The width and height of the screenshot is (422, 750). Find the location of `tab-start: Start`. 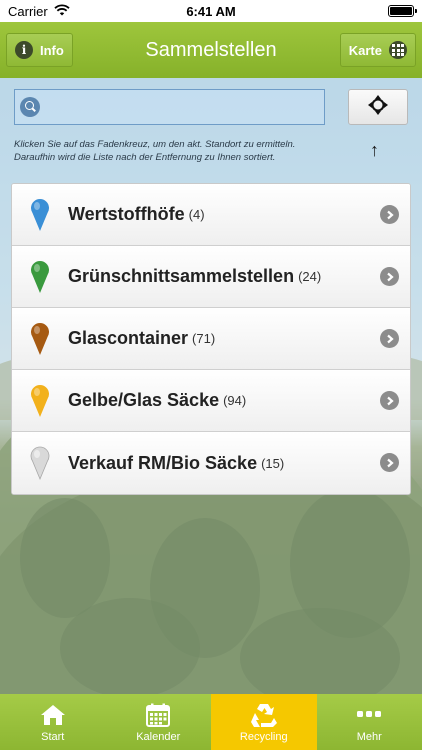

tab-start: Start is located at coordinates (53, 722).